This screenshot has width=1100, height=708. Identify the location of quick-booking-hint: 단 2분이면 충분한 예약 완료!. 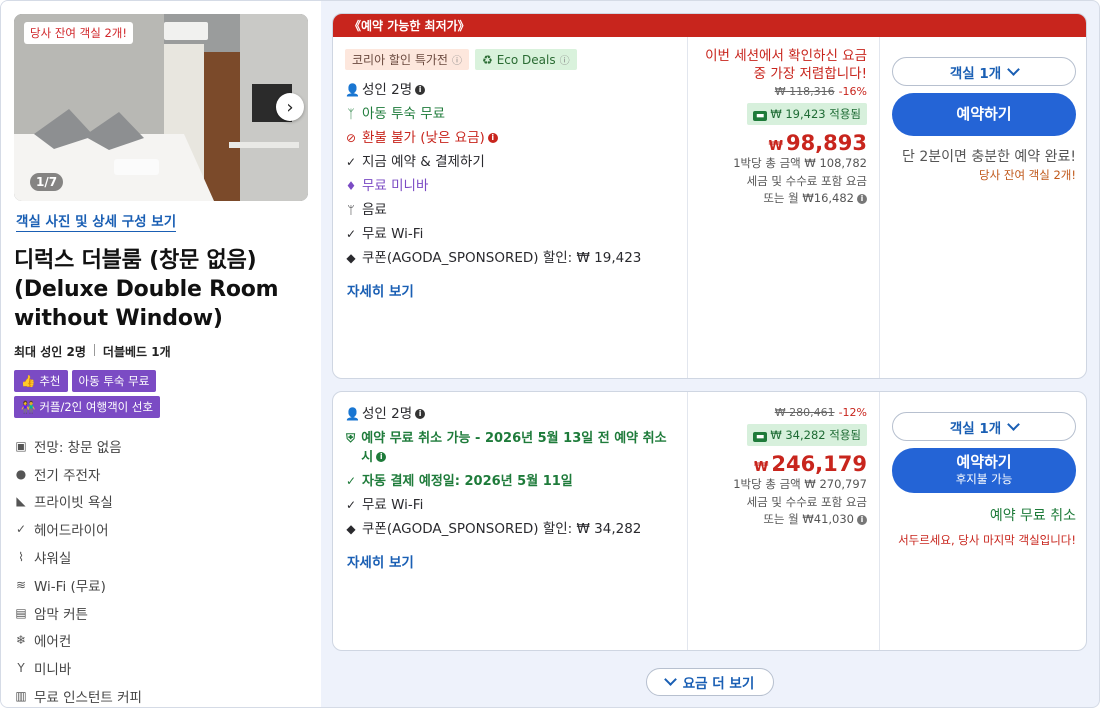
(989, 157).